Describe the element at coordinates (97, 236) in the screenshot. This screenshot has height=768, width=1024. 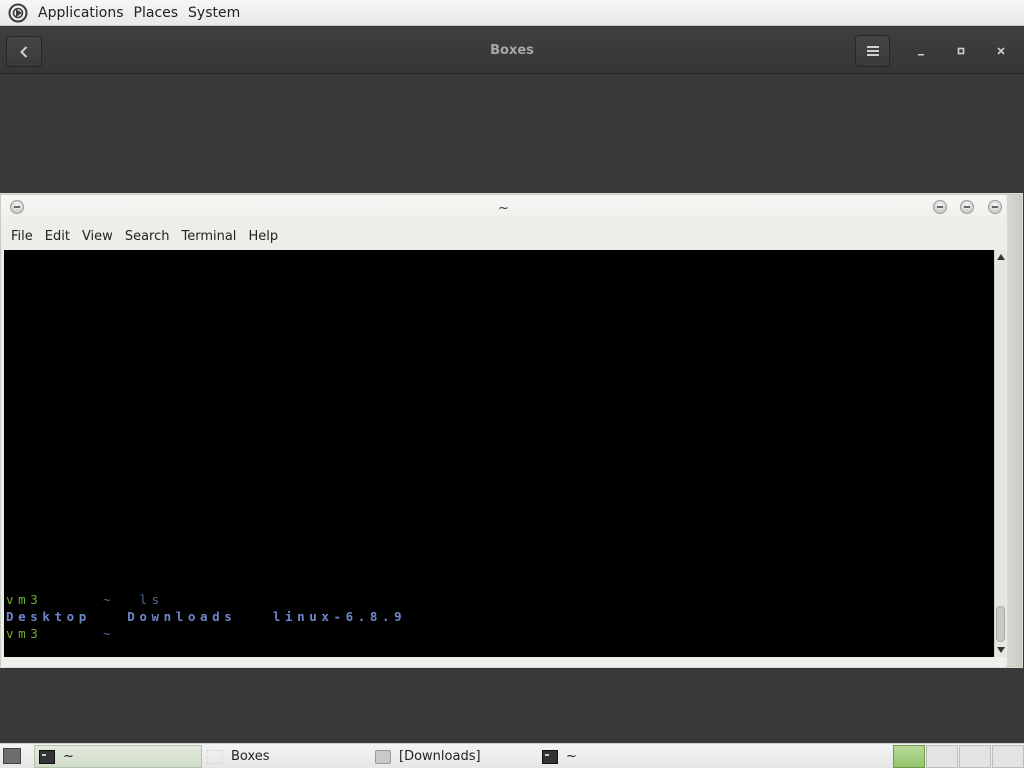
I see `terminal-menu-view: View` at that location.